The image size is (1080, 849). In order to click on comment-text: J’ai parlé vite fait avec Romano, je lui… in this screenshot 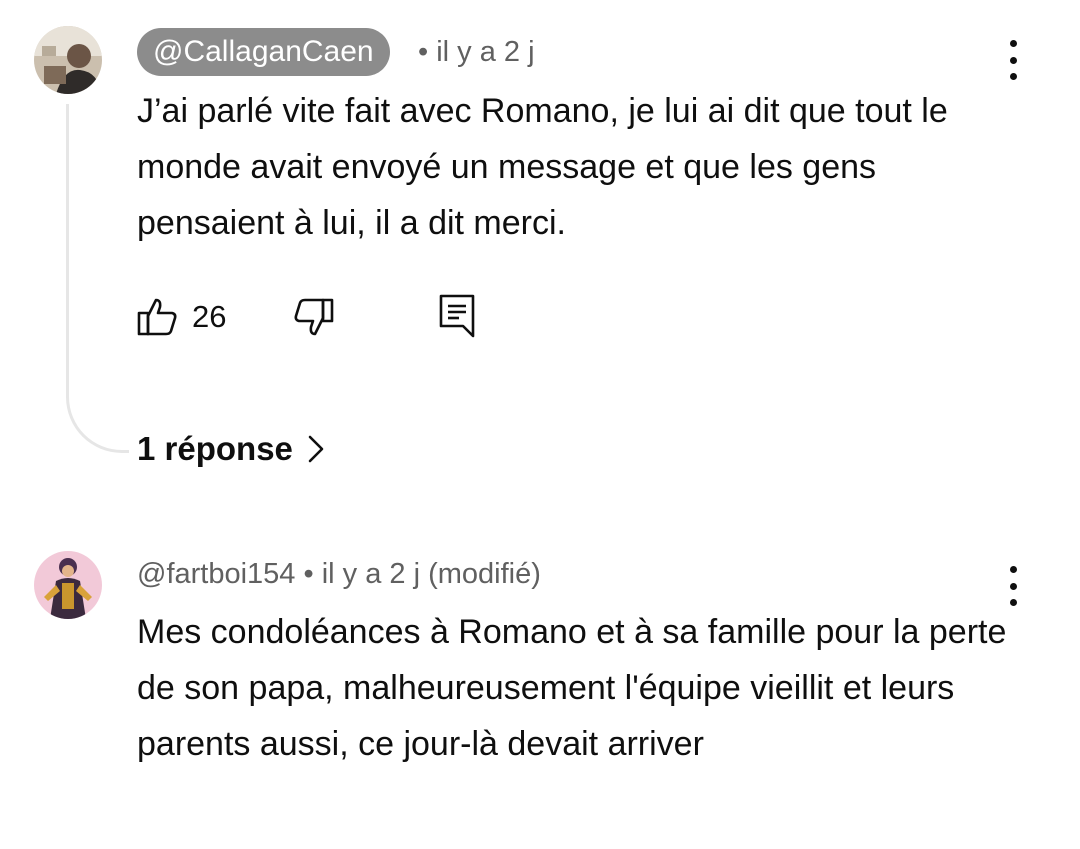, I will do `click(542, 167)`.